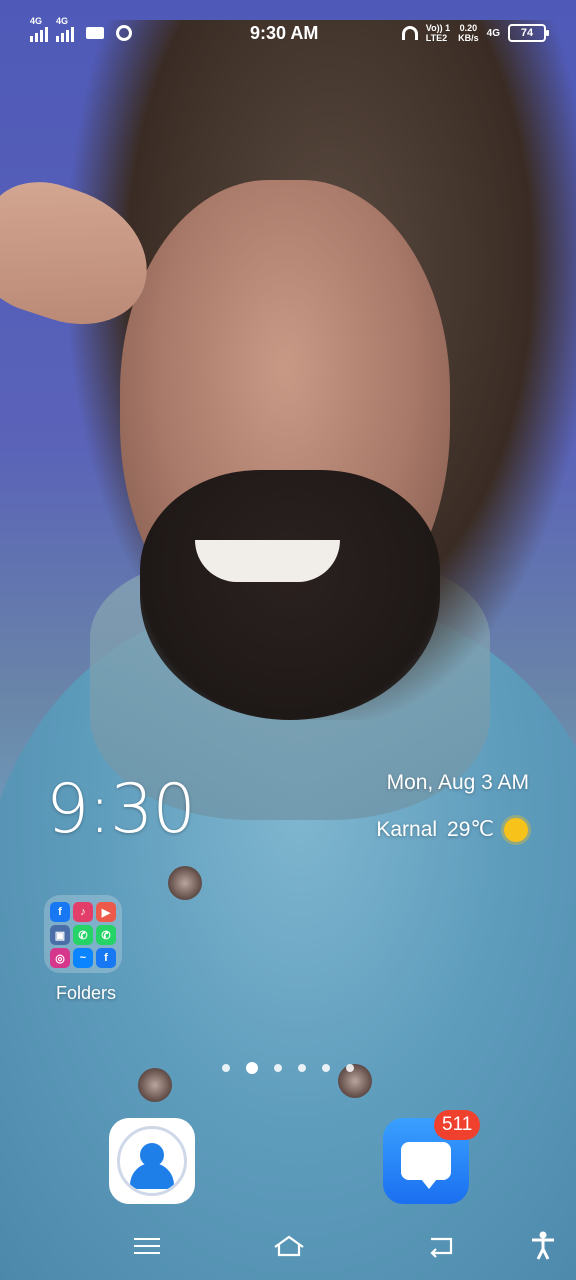 The image size is (576, 1280). I want to click on gallery-icon: ▣, so click(60, 935).